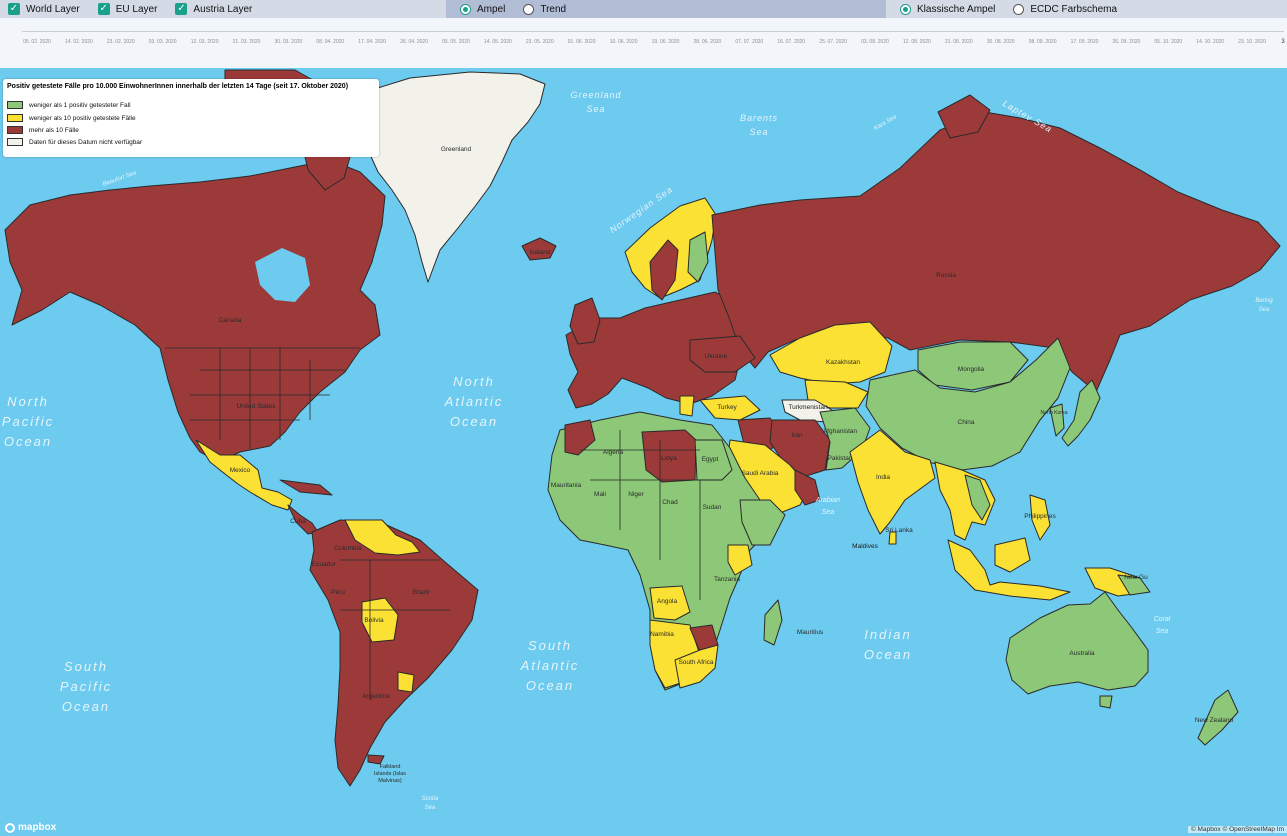 The height and width of the screenshot is (836, 1287). I want to click on trend-radio: Trend, so click(544, 9).